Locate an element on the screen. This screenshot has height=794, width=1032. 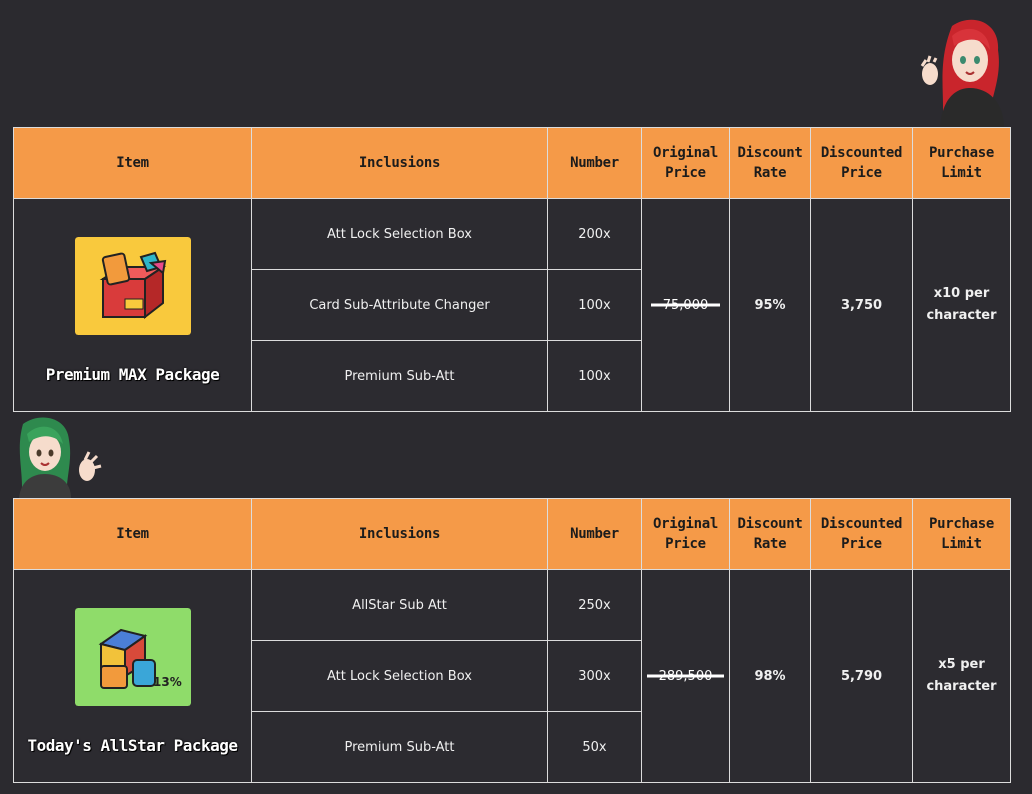
allstar-package-icon: 13% is located at coordinates (132, 656).